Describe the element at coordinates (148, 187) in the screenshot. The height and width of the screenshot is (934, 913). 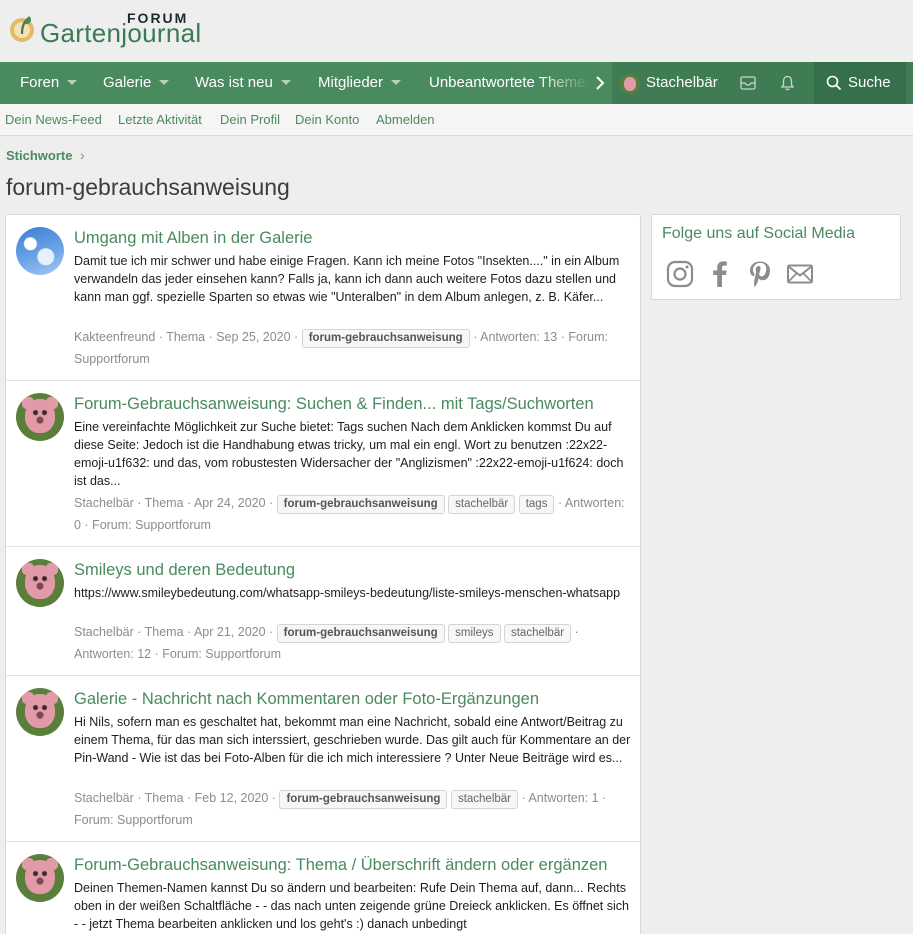
I see `page-title: forum-gebrauchsanweisung` at that location.